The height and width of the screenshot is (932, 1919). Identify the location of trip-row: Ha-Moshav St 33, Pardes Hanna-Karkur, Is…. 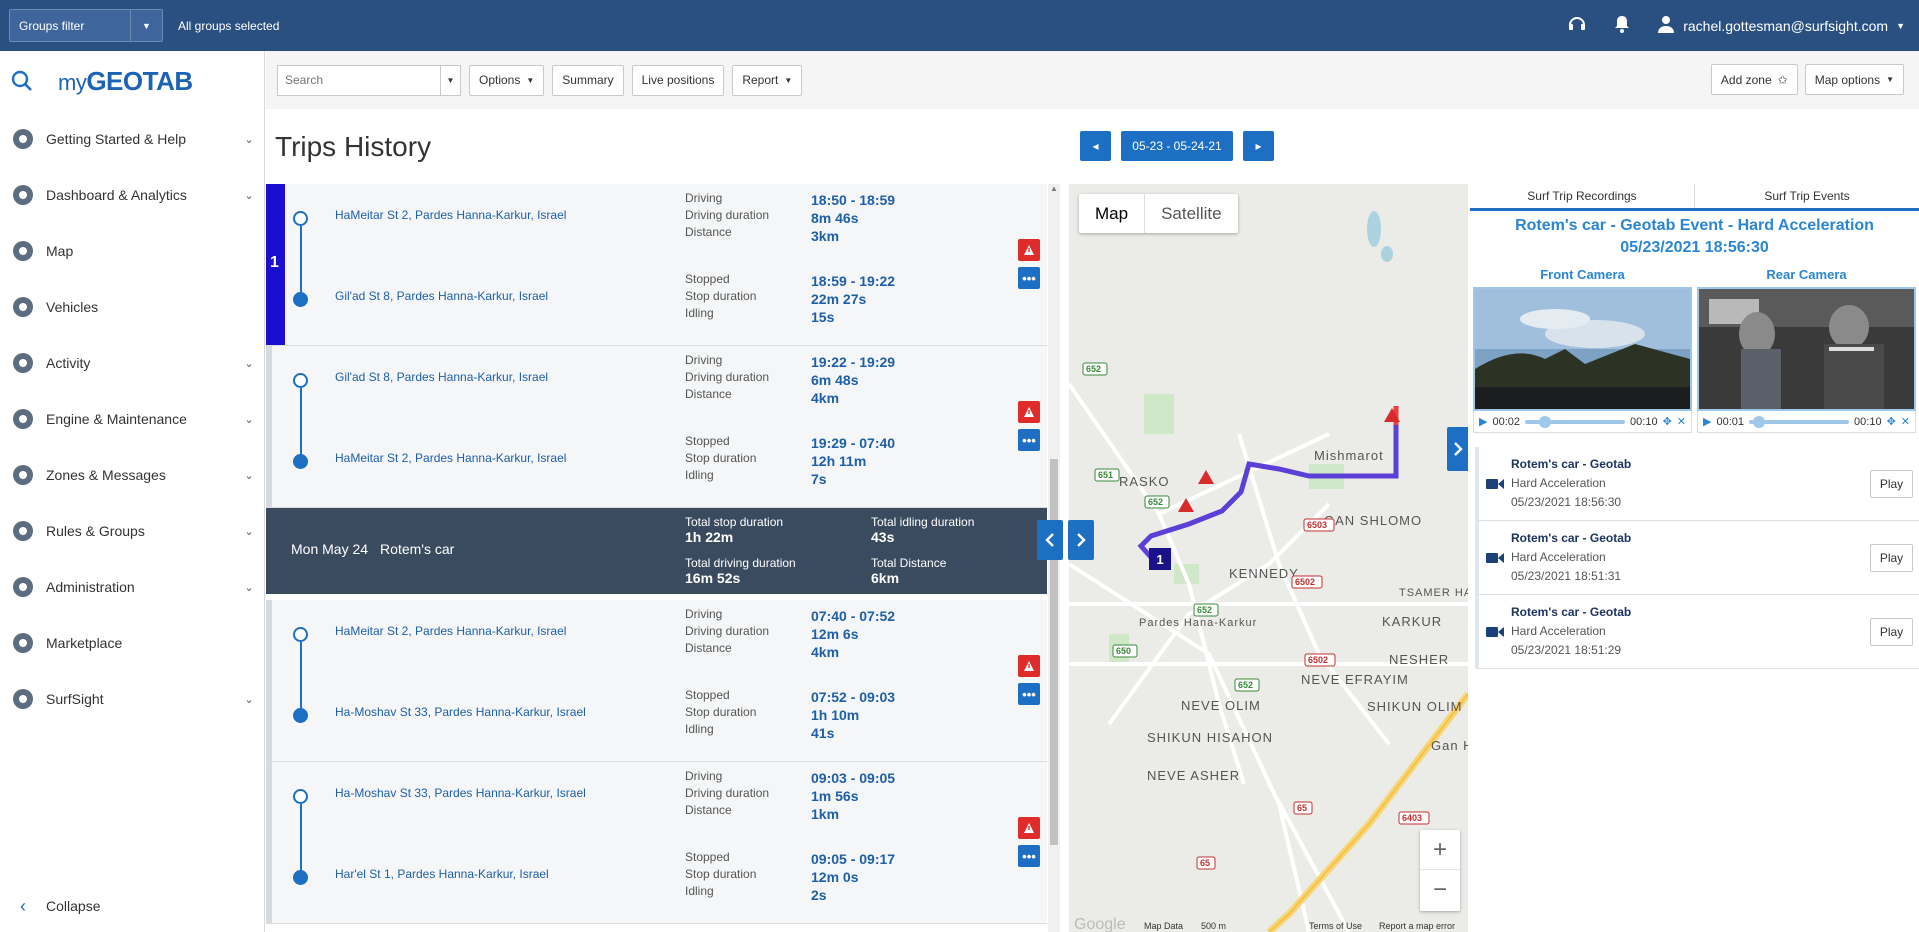
(656, 843).